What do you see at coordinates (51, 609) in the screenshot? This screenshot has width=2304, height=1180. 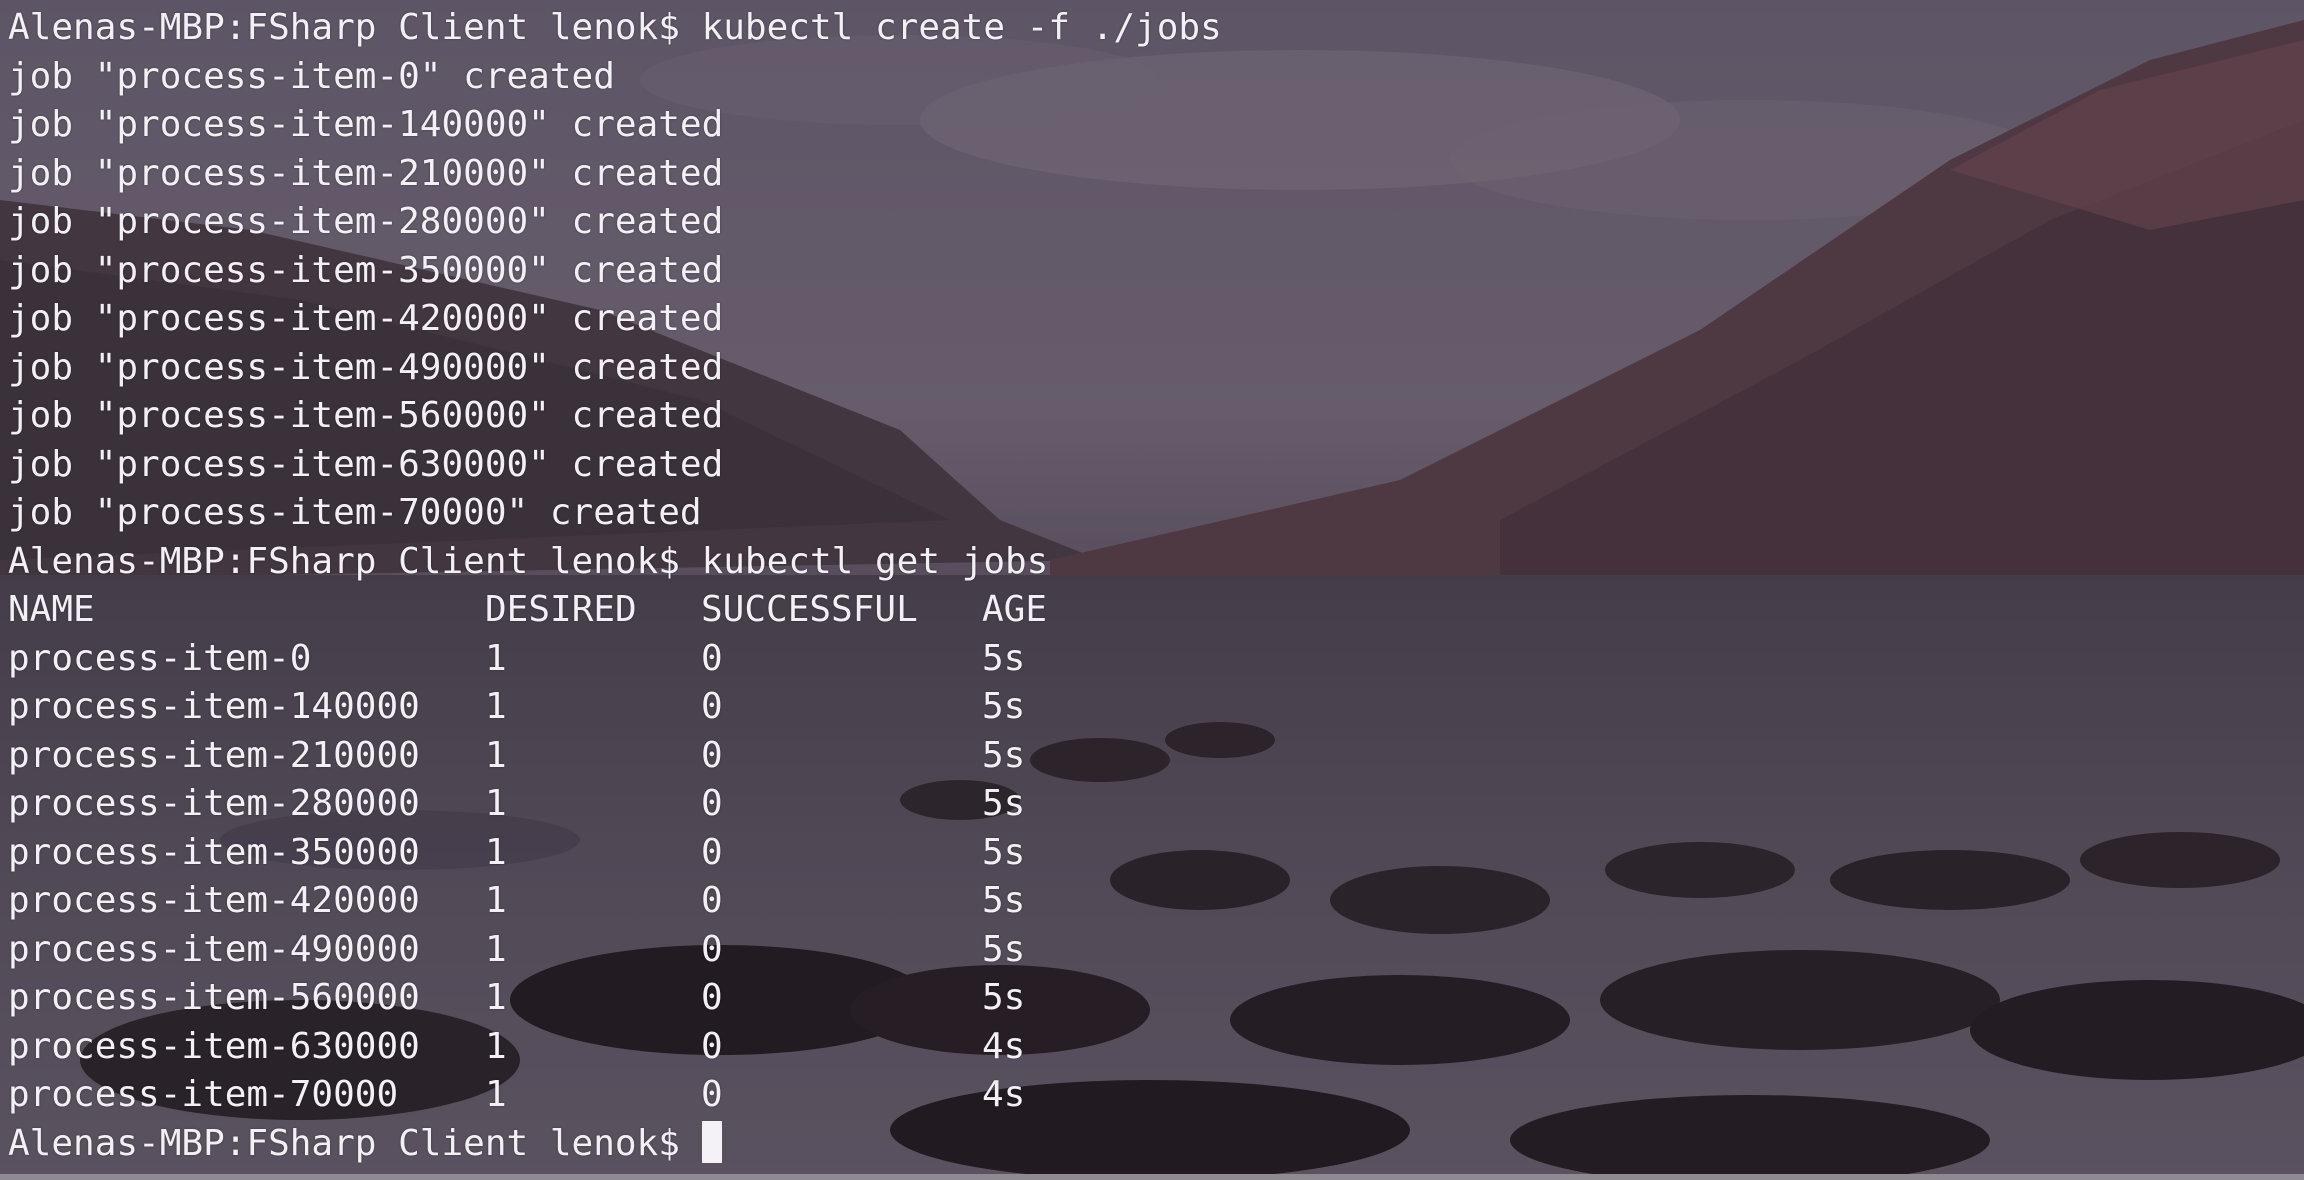 I see `column-header-name: NAME` at bounding box center [51, 609].